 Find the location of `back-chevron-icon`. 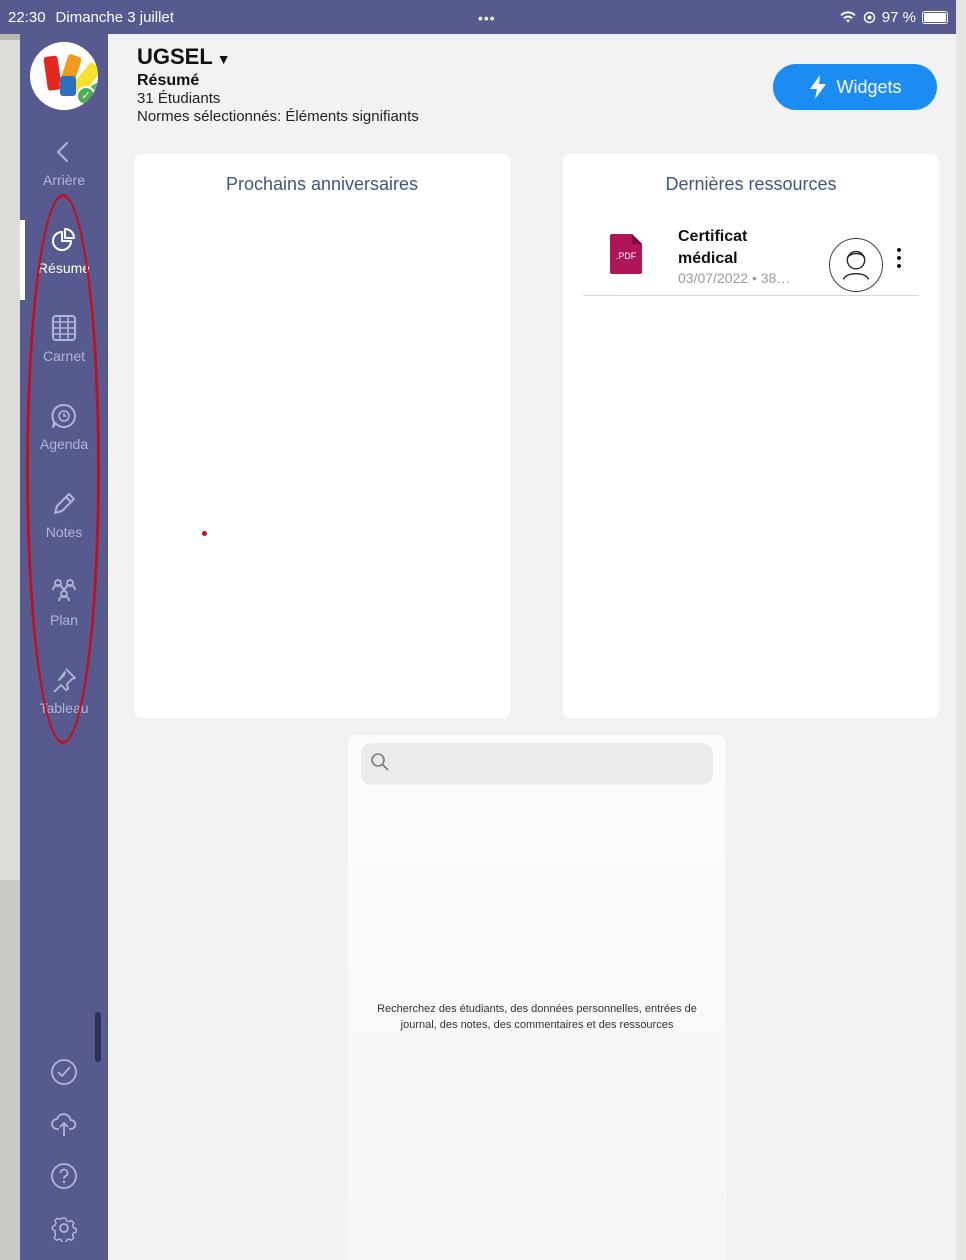

back-chevron-icon is located at coordinates (62, 152).